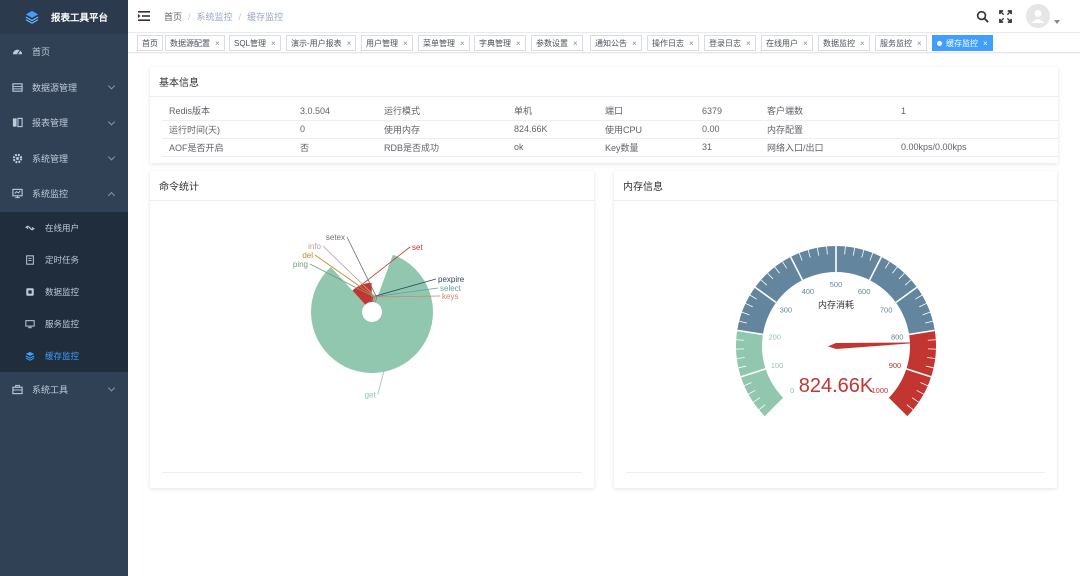 This screenshot has width=1080, height=576. Describe the element at coordinates (557, 43) in the screenshot. I see `tag-config: 参数设置 ×` at that location.